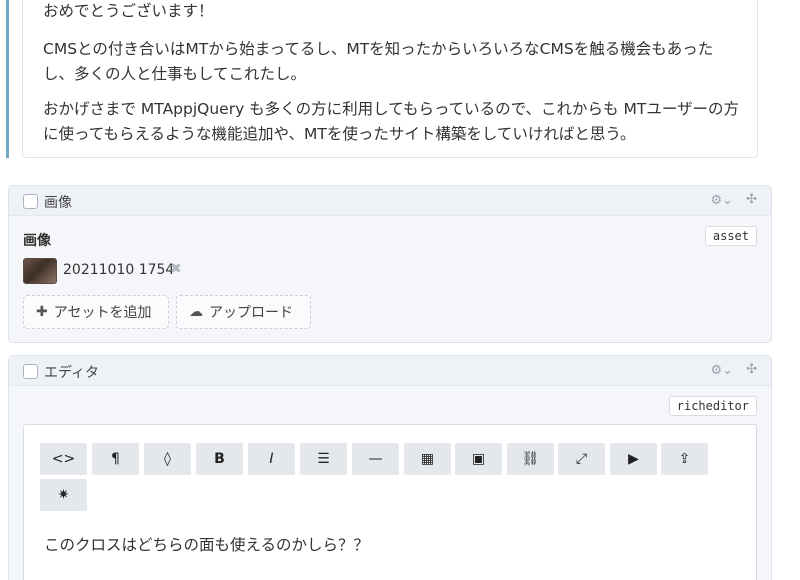 The height and width of the screenshot is (580, 800). What do you see at coordinates (58, 203) in the screenshot?
I see `image-block-title: 画像` at bounding box center [58, 203].